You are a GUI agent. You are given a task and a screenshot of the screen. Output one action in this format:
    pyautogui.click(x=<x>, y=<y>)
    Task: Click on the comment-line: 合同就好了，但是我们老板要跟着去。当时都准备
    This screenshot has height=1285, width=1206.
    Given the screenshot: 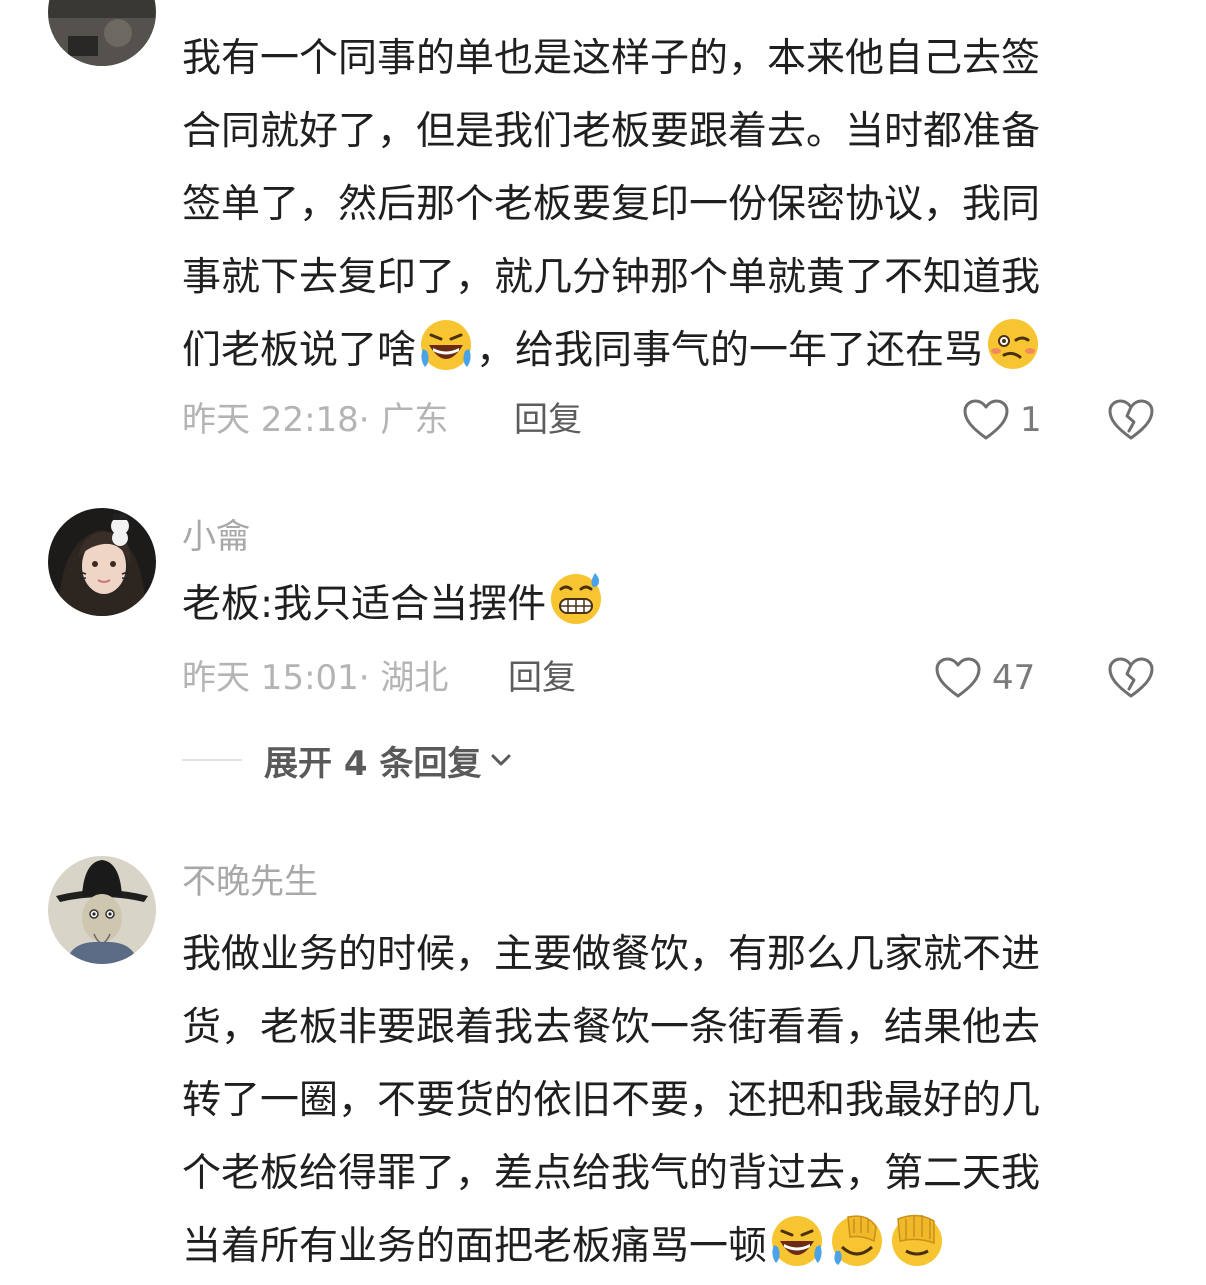 What is the action you would take?
    pyautogui.click(x=611, y=131)
    